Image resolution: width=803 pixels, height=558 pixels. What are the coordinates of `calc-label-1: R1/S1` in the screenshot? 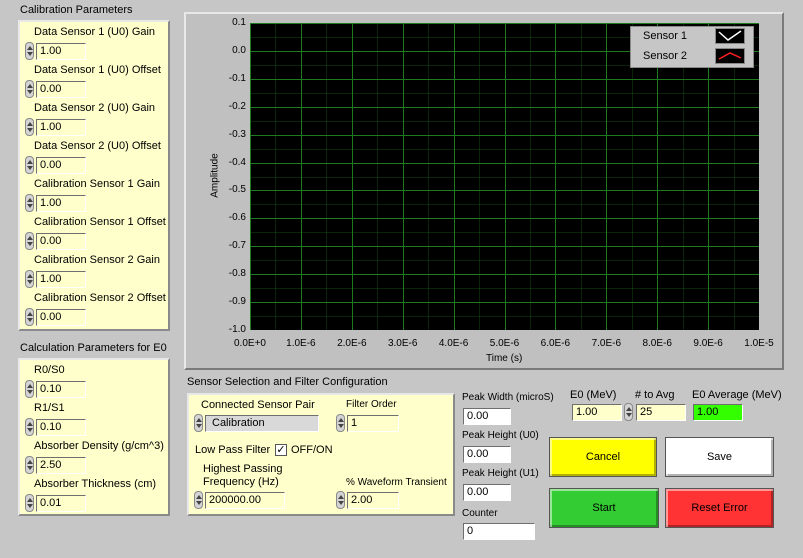 It's located at (49, 408).